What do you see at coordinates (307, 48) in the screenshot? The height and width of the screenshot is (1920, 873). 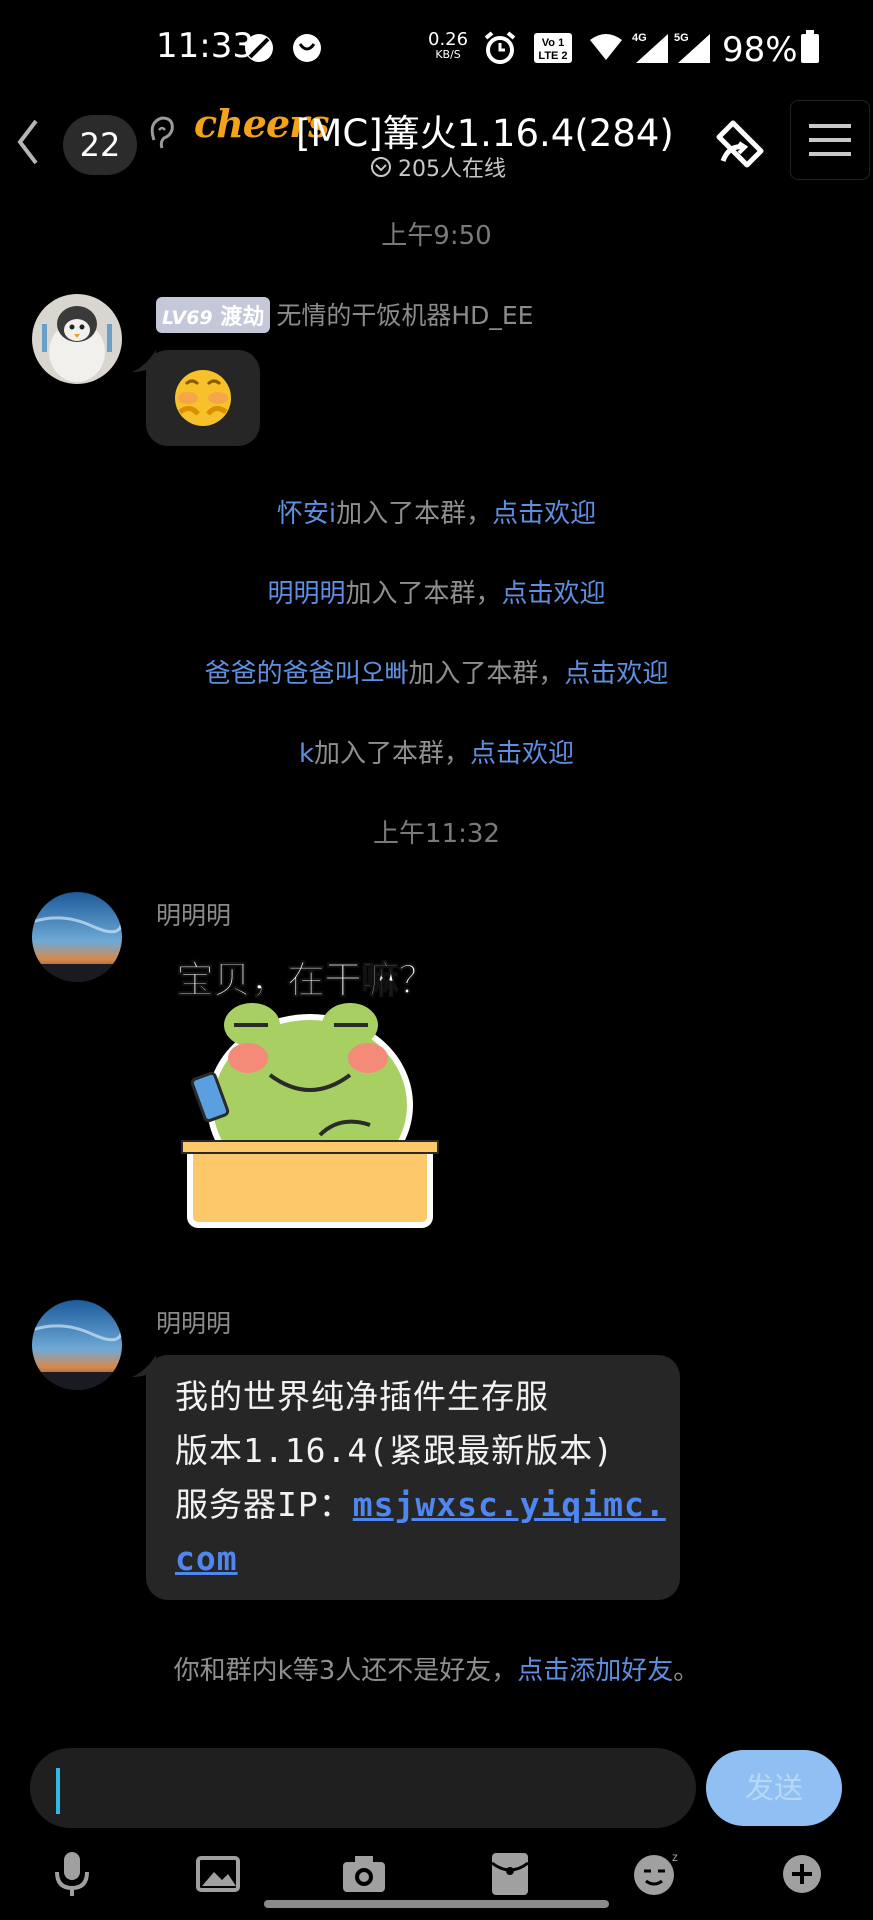 I see `moon-icon` at bounding box center [307, 48].